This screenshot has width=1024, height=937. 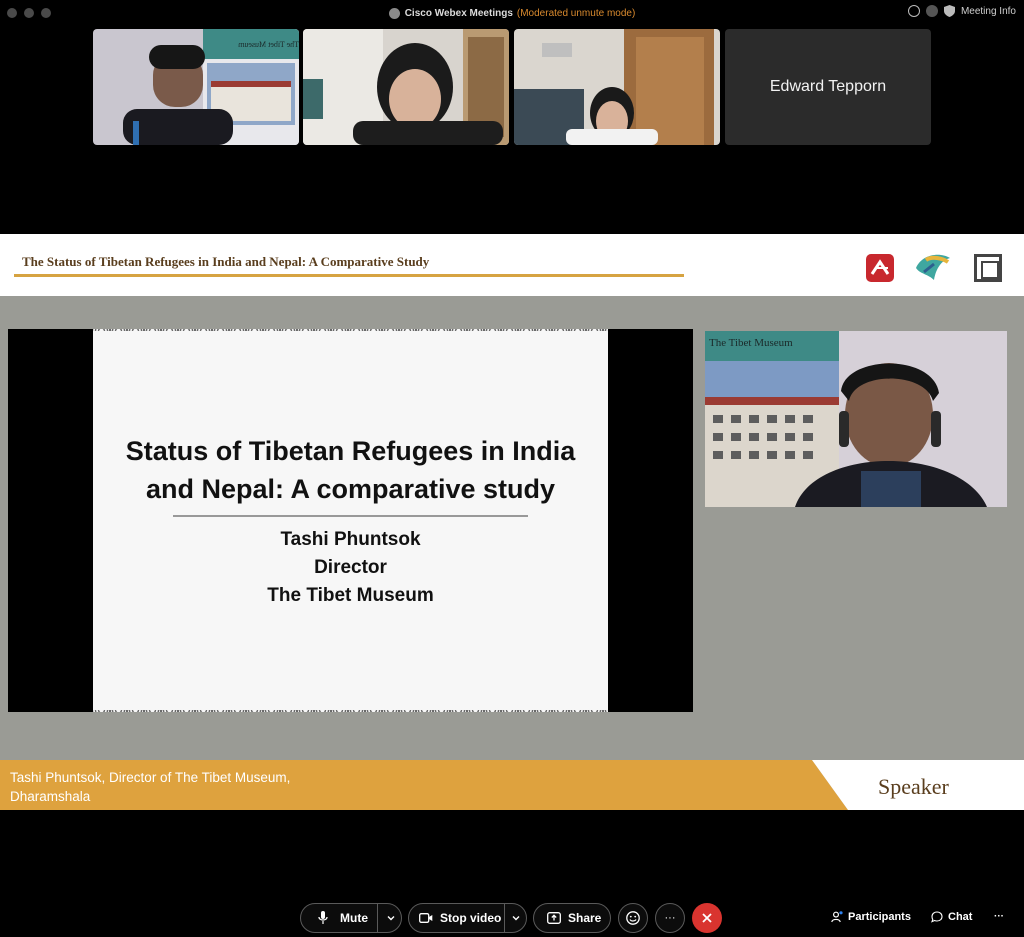 I want to click on stop-video-button: Stop video, so click(x=456, y=918).